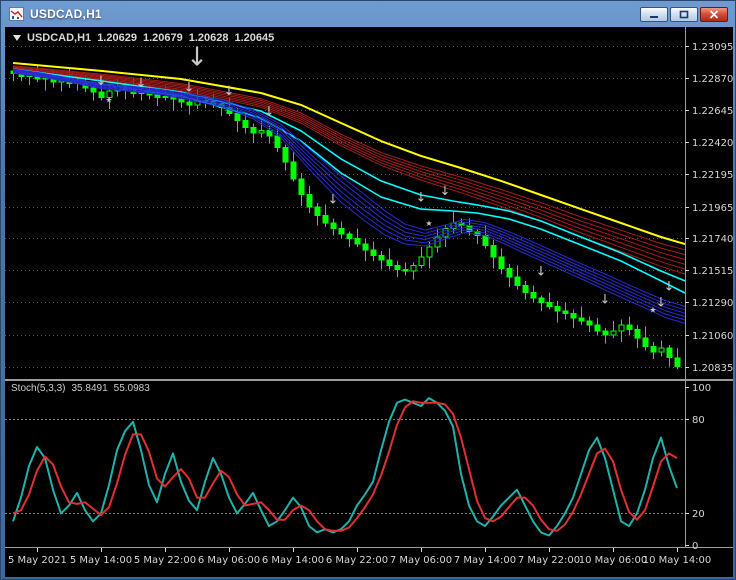 The width and height of the screenshot is (736, 580). What do you see at coordinates (59, 38) in the screenshot?
I see `ohlc-symbol: USDCAD,H1` at bounding box center [59, 38].